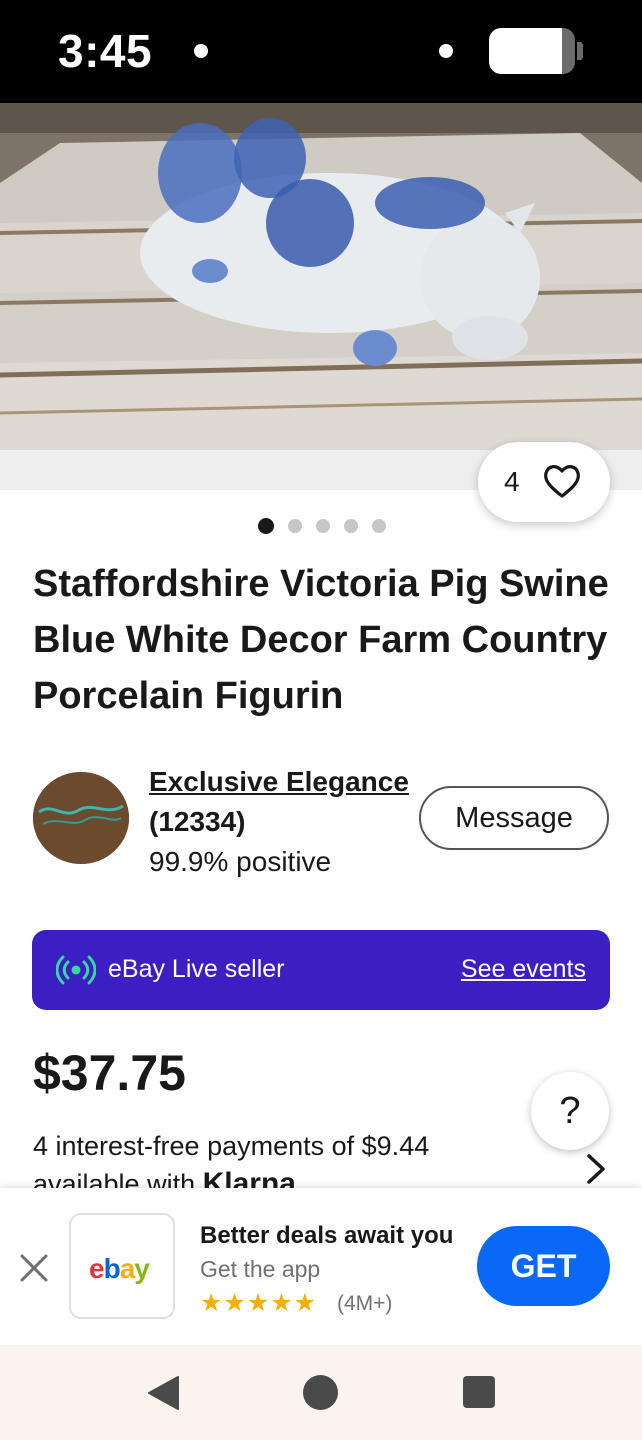 This screenshot has width=642, height=1440. Describe the element at coordinates (260, 1269) in the screenshot. I see `app-banner-subtitle: Get the app` at that location.